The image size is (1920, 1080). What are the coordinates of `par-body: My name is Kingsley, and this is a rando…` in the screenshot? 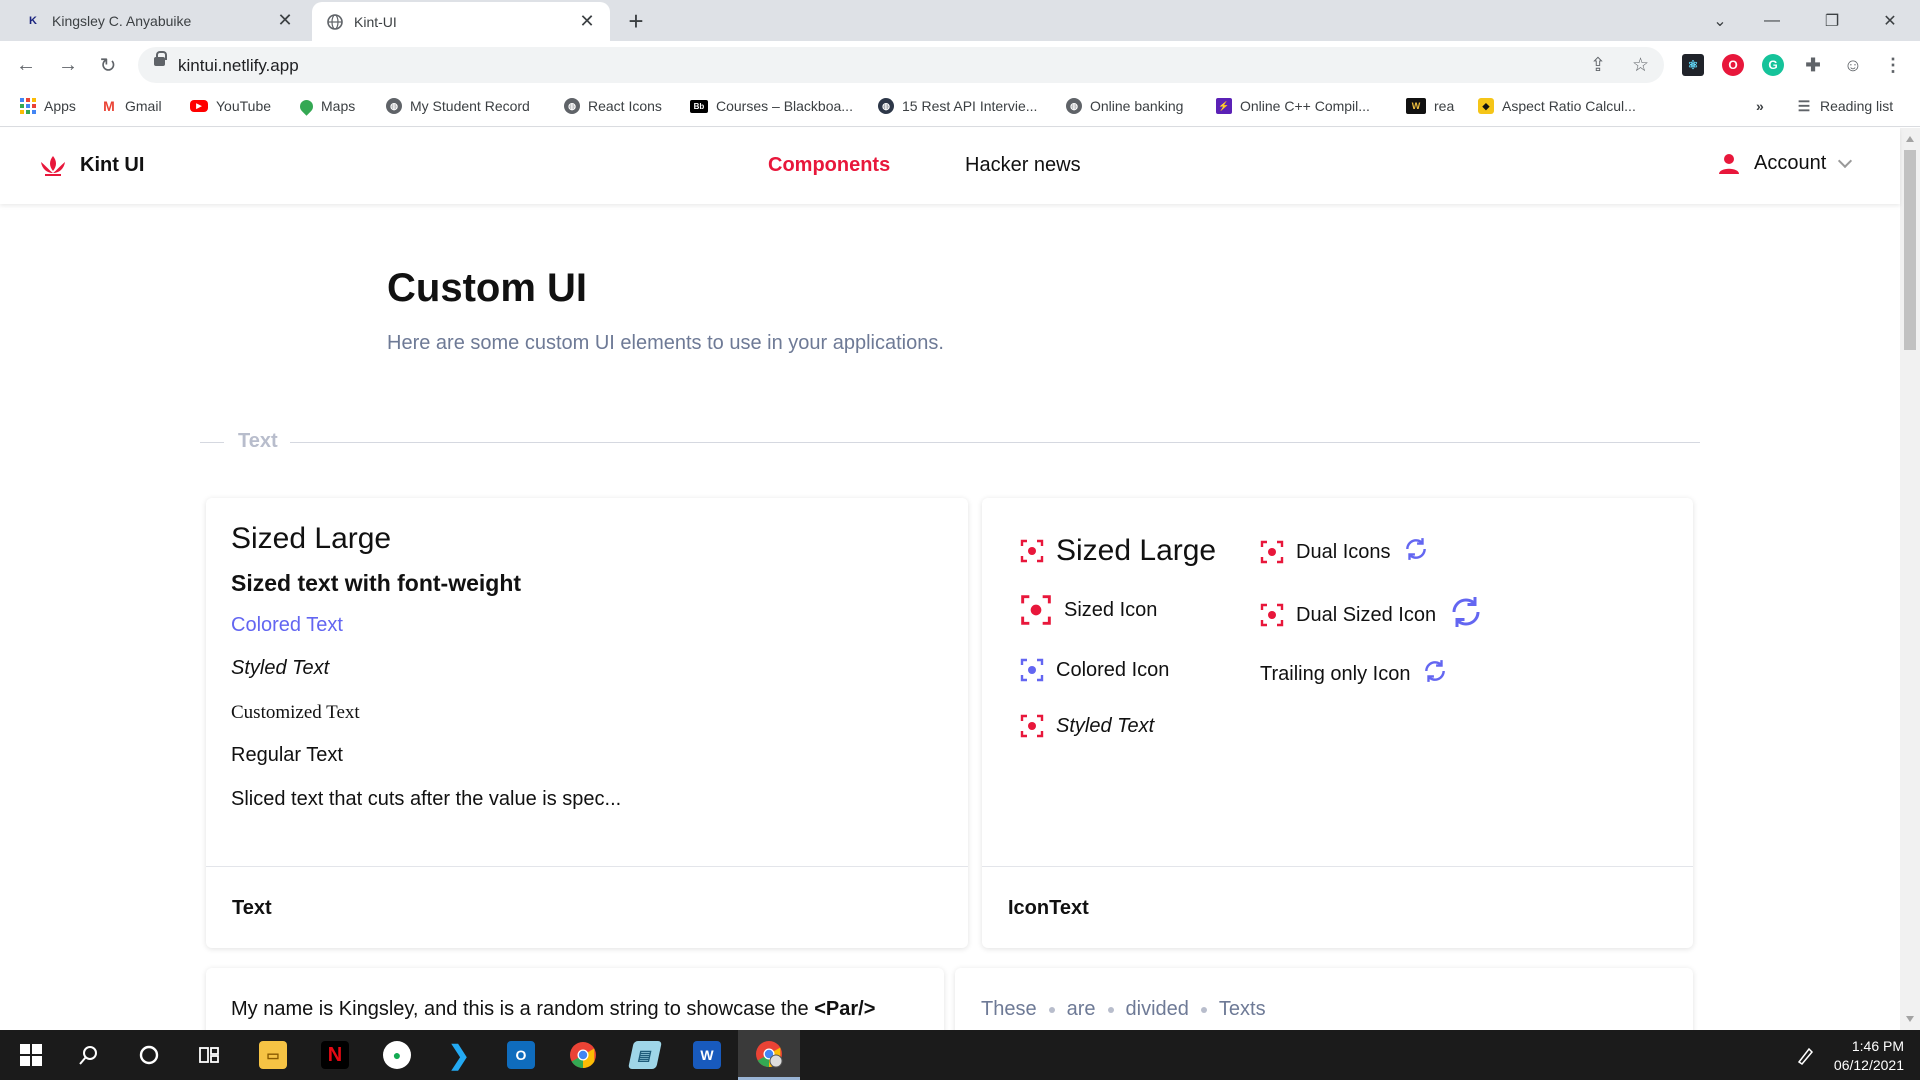 It's located at (523, 1009).